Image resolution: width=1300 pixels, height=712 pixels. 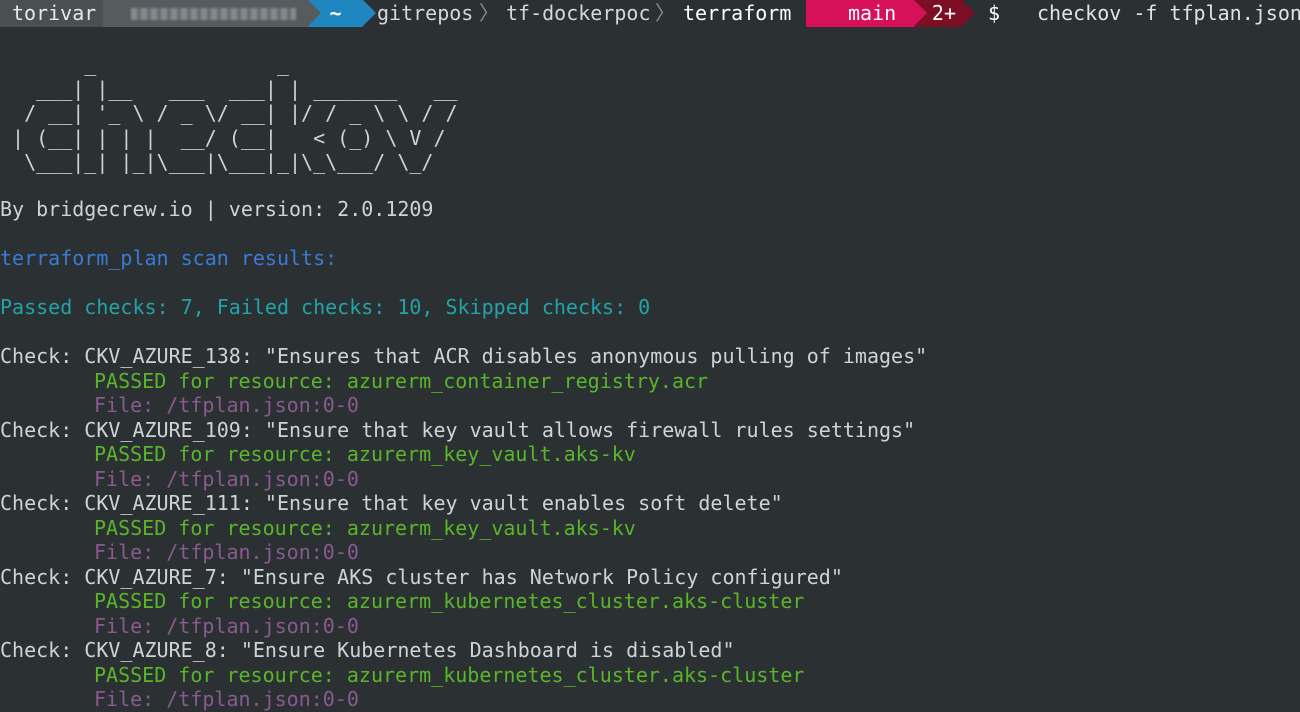 I want to click on scan-header: terraform_plan scan results:, so click(x=169, y=258).